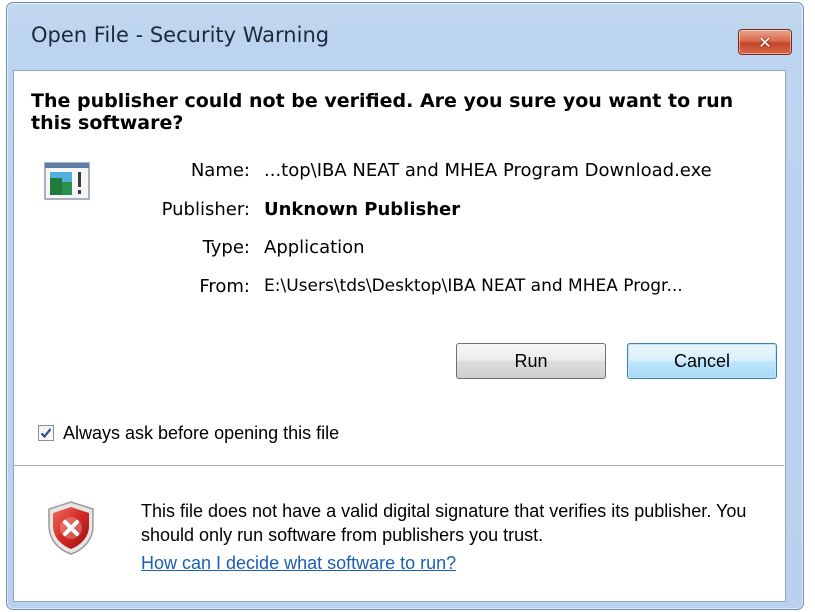 The image size is (815, 612). I want to click on publisher-label: Publisher:, so click(205, 209).